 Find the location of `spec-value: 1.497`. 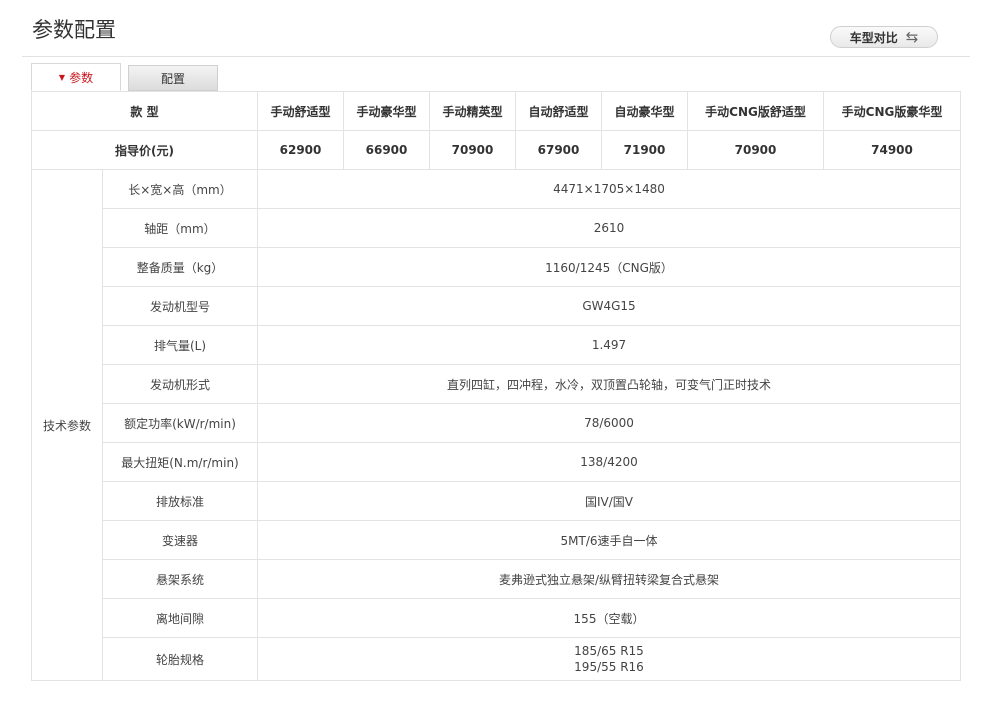

spec-value: 1.497 is located at coordinates (609, 345).